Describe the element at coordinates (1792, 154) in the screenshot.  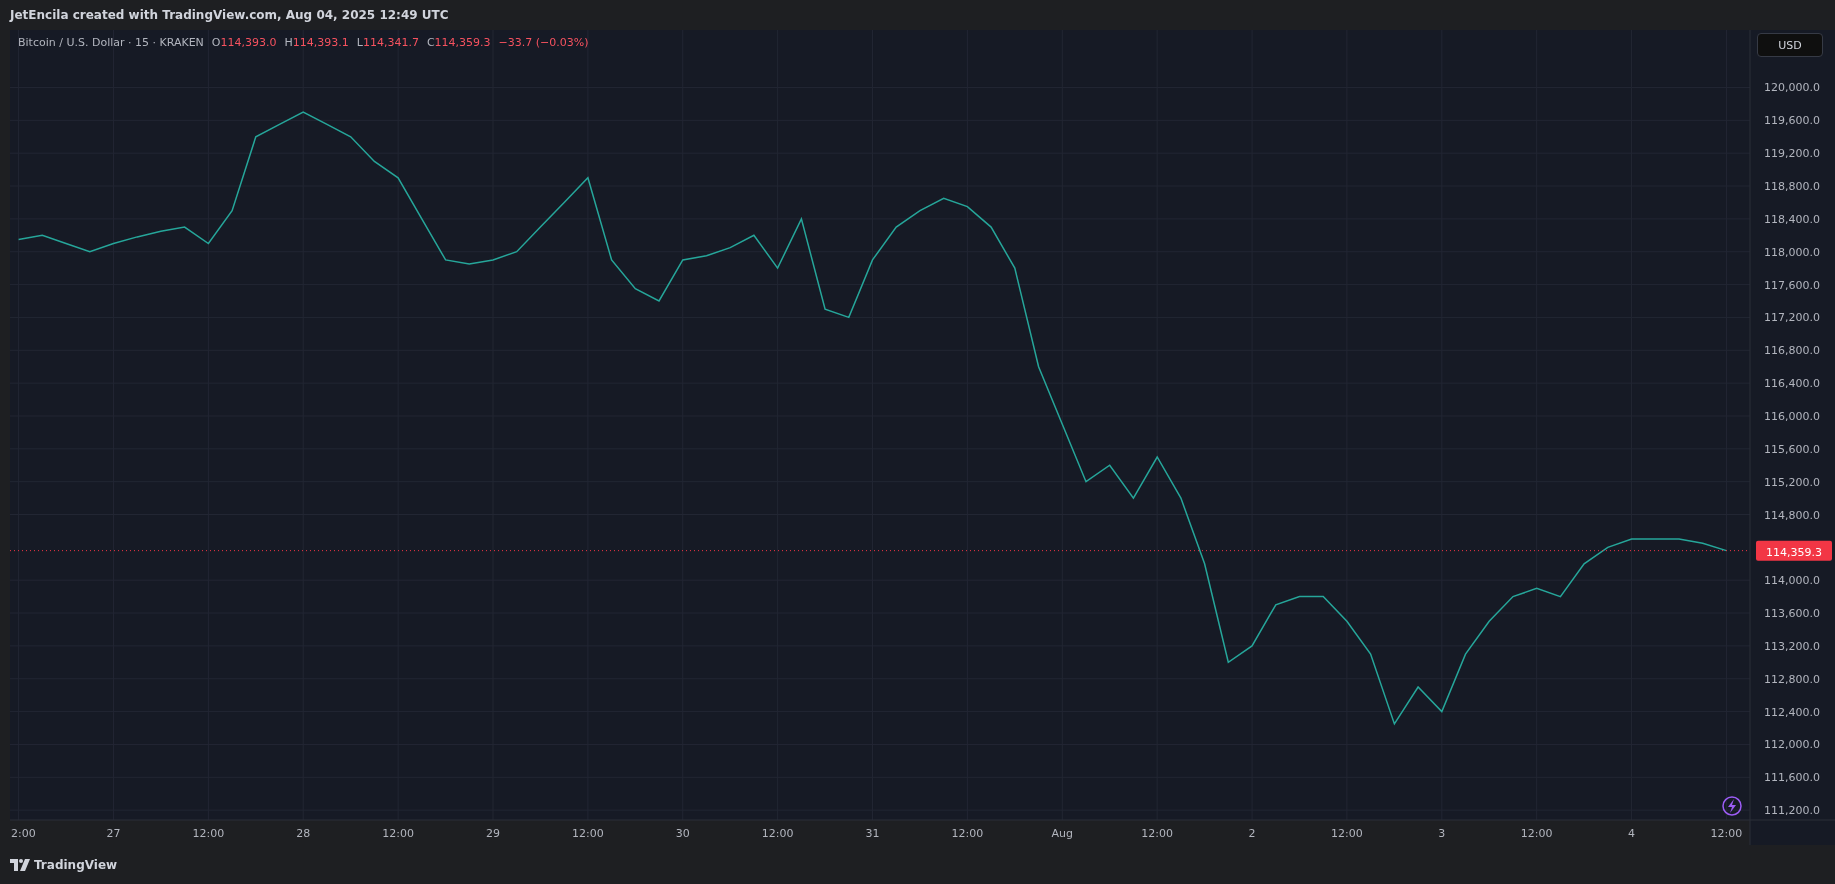
I see `price-axis-label: 119,200.0` at that location.